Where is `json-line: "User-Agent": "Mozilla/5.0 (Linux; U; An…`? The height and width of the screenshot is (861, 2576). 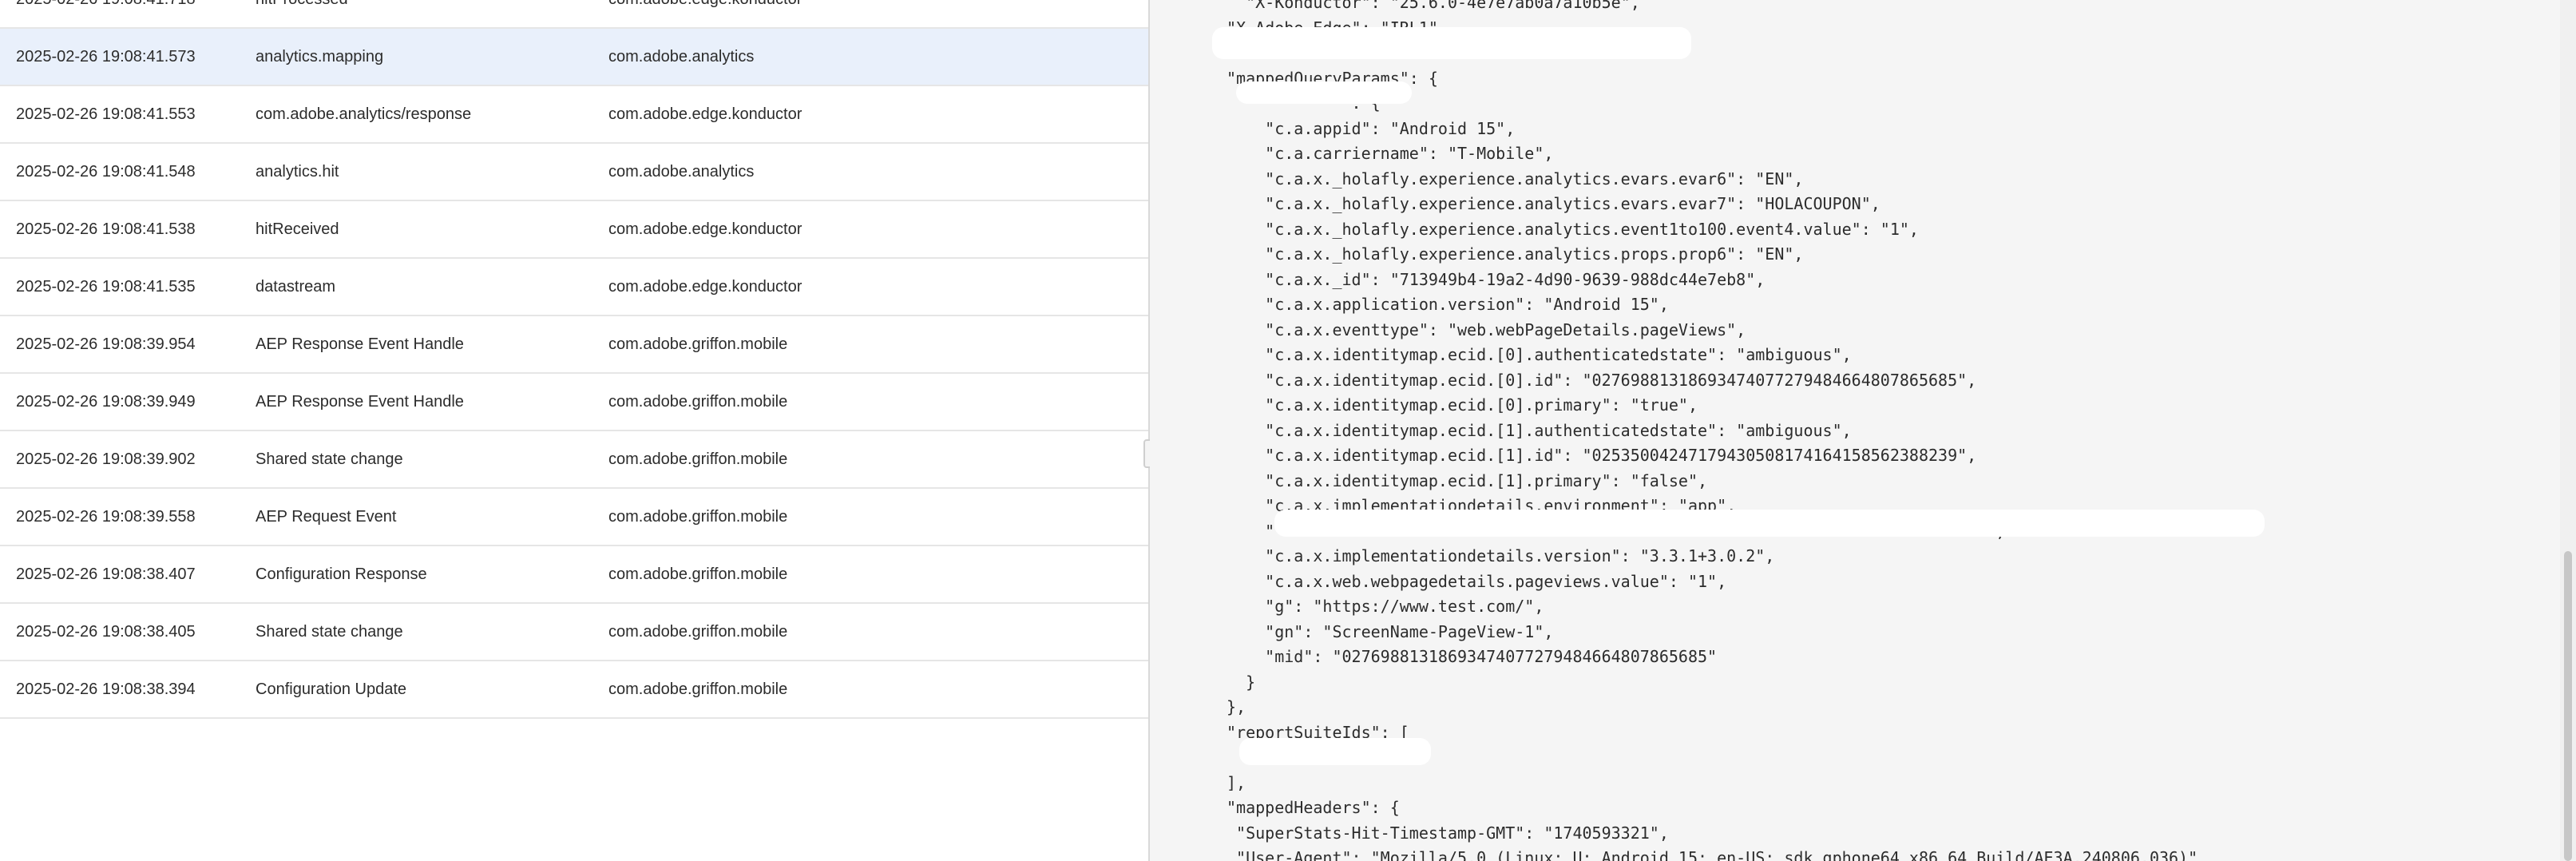
json-line: "User-Agent": "Mozilla/5.0 (Linux; U; An… is located at coordinates (1717, 854).